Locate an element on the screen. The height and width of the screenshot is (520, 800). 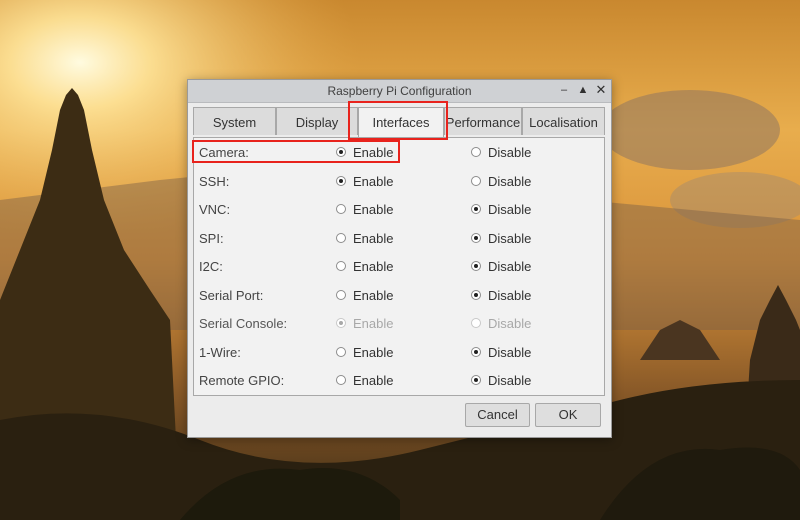
interface-row-i2c: I2C: Enable Disable is located at coordinates (399, 267).